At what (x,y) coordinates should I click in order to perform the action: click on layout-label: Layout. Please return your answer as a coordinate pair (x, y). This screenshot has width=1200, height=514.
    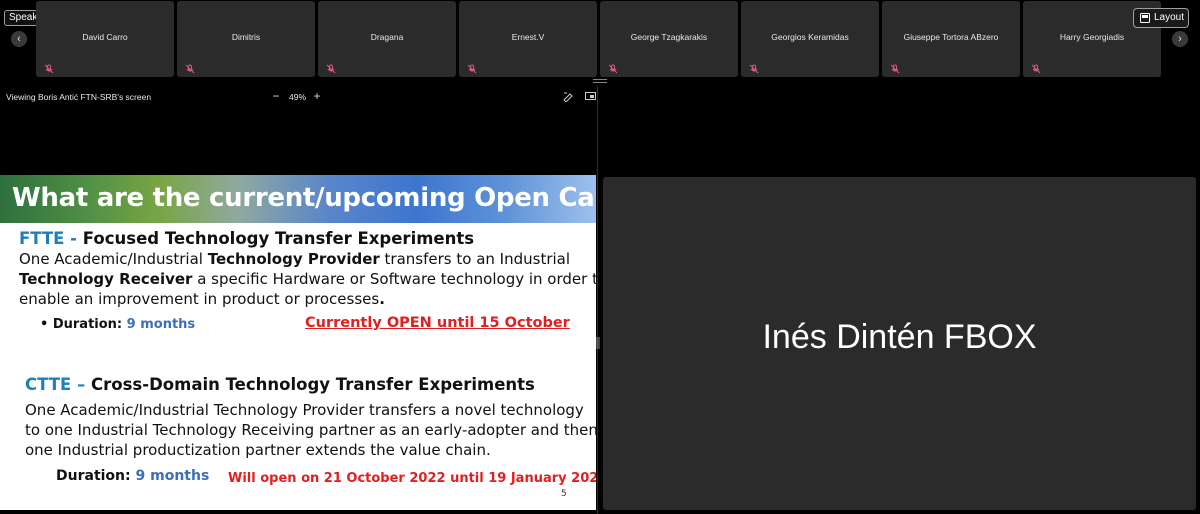
    Looking at the image, I should click on (1169, 17).